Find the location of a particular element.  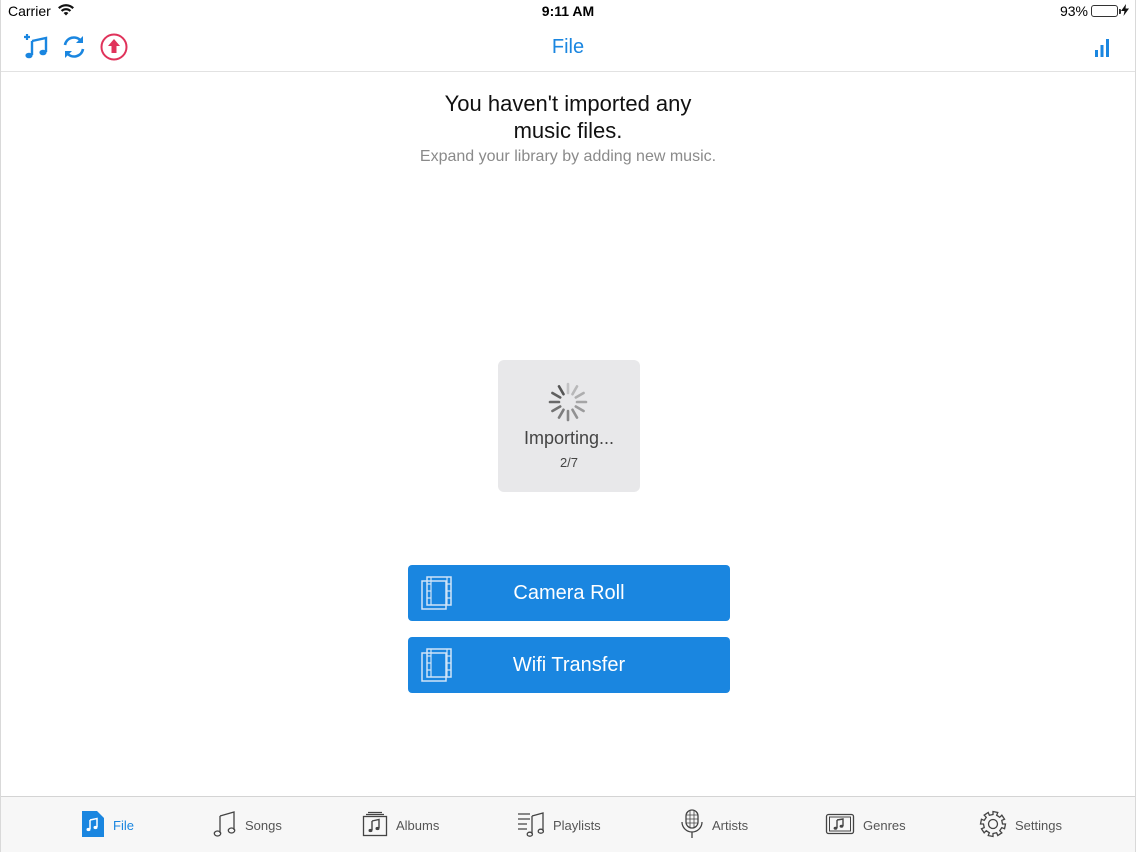

tab-genres: Genres is located at coordinates (865, 825).